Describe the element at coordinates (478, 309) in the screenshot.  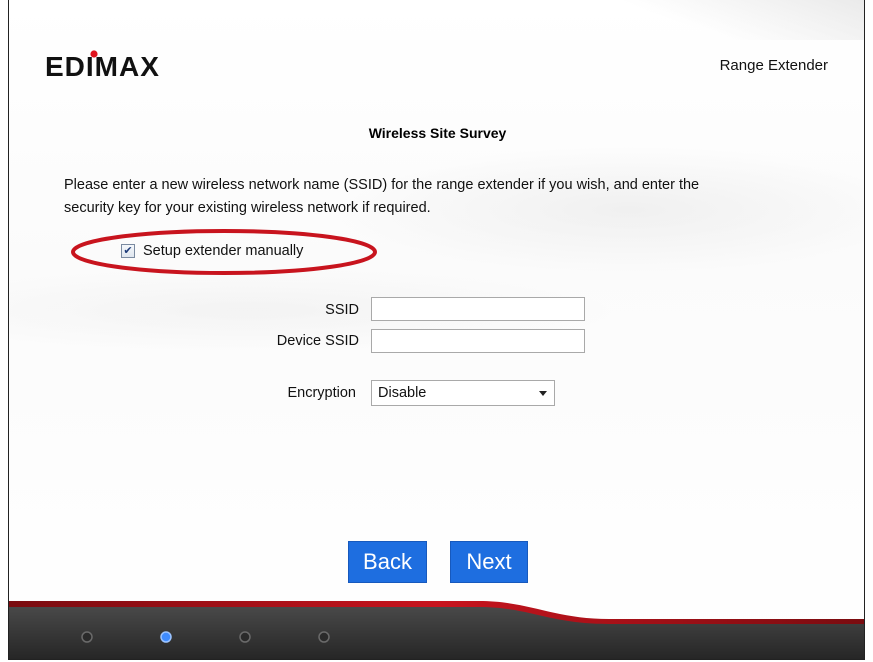
I see `ssid-input` at that location.